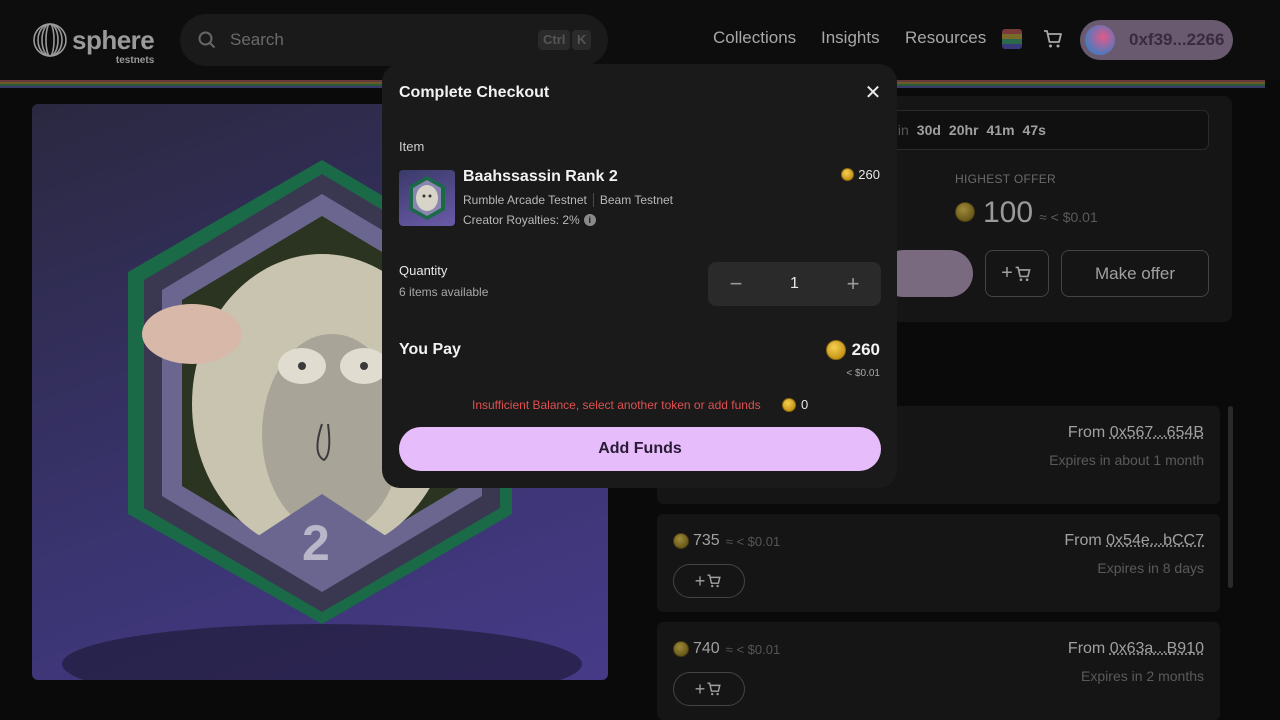 Image resolution: width=1280 pixels, height=720 pixels. What do you see at coordinates (754, 38) in the screenshot?
I see `nav-collections: Collections` at bounding box center [754, 38].